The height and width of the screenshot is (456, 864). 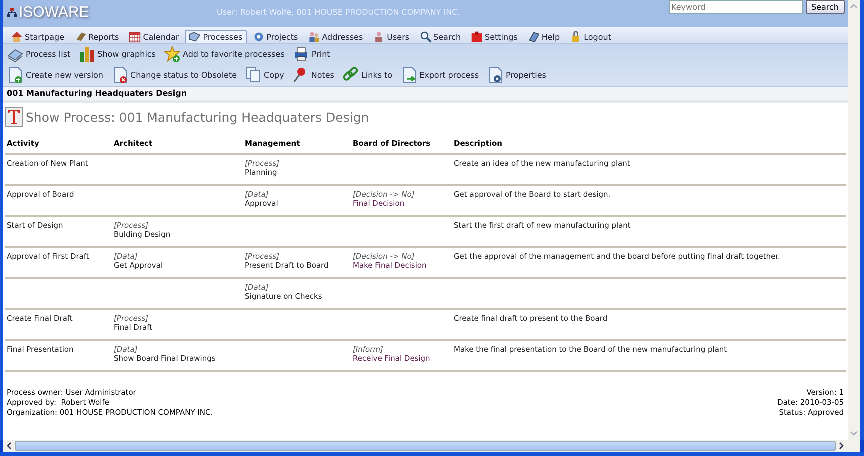 What do you see at coordinates (426, 37) in the screenshot?
I see `search-icon` at bounding box center [426, 37].